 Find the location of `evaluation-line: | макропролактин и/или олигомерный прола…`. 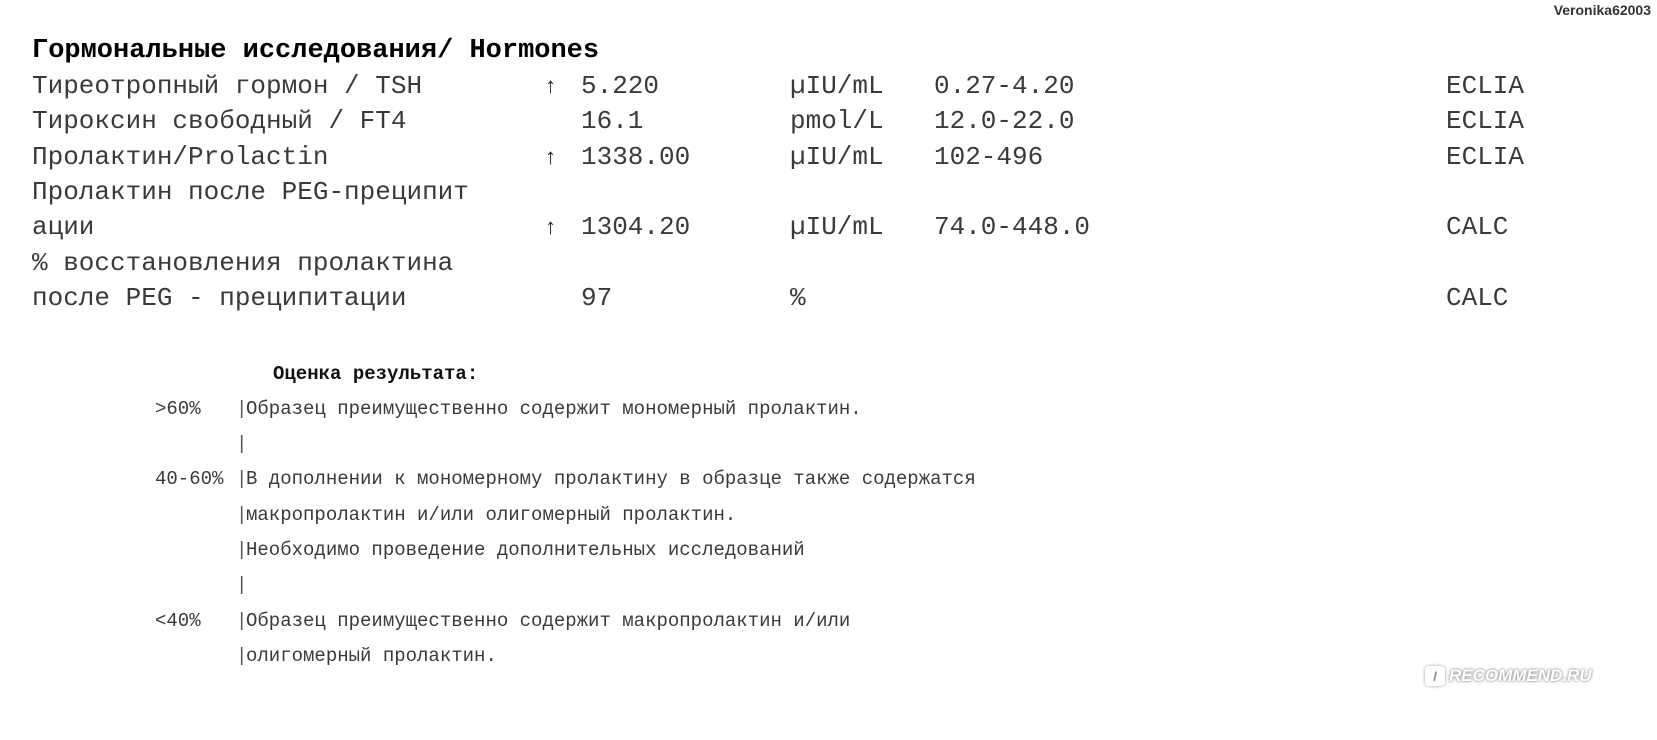

evaluation-line: | макропролактин и/или олигомерный прола… is located at coordinates (368, 516).